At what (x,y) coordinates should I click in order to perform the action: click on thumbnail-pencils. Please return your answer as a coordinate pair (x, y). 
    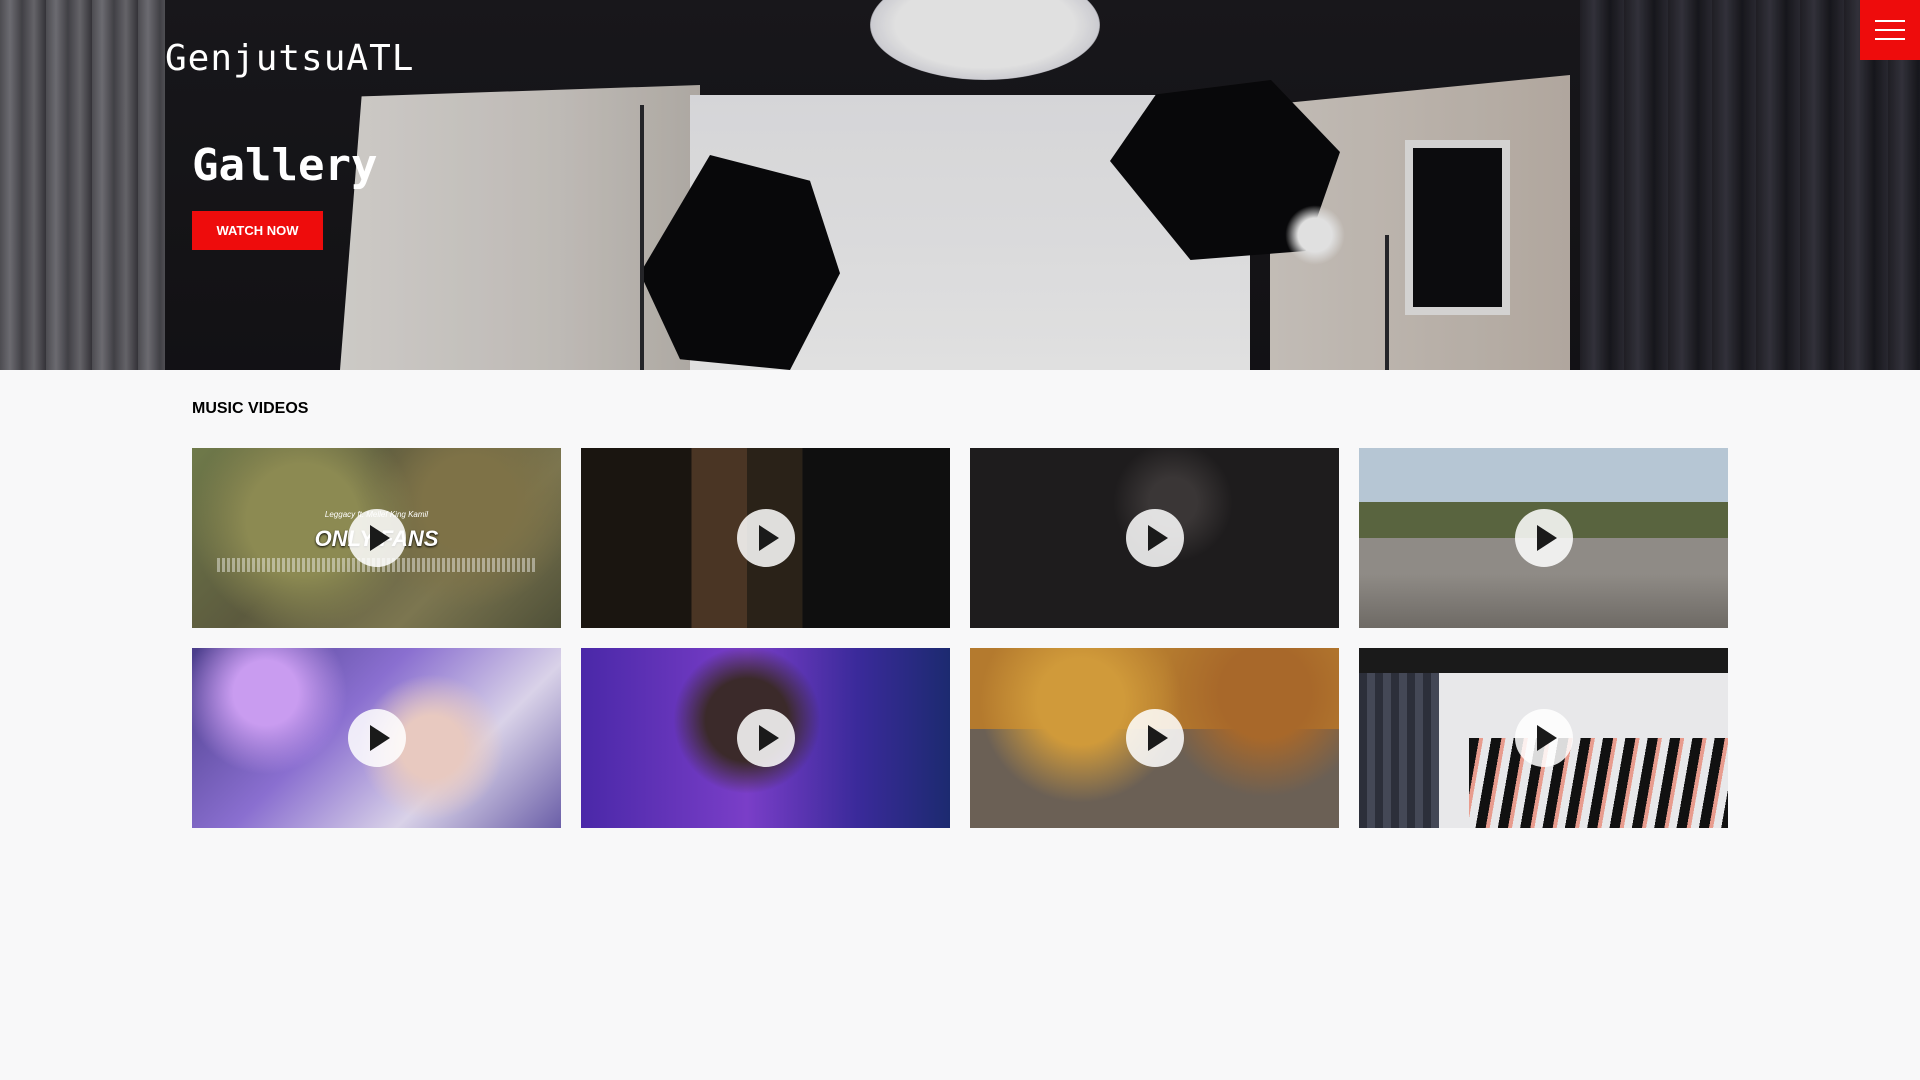
    Looking at the image, I should click on (1598, 783).